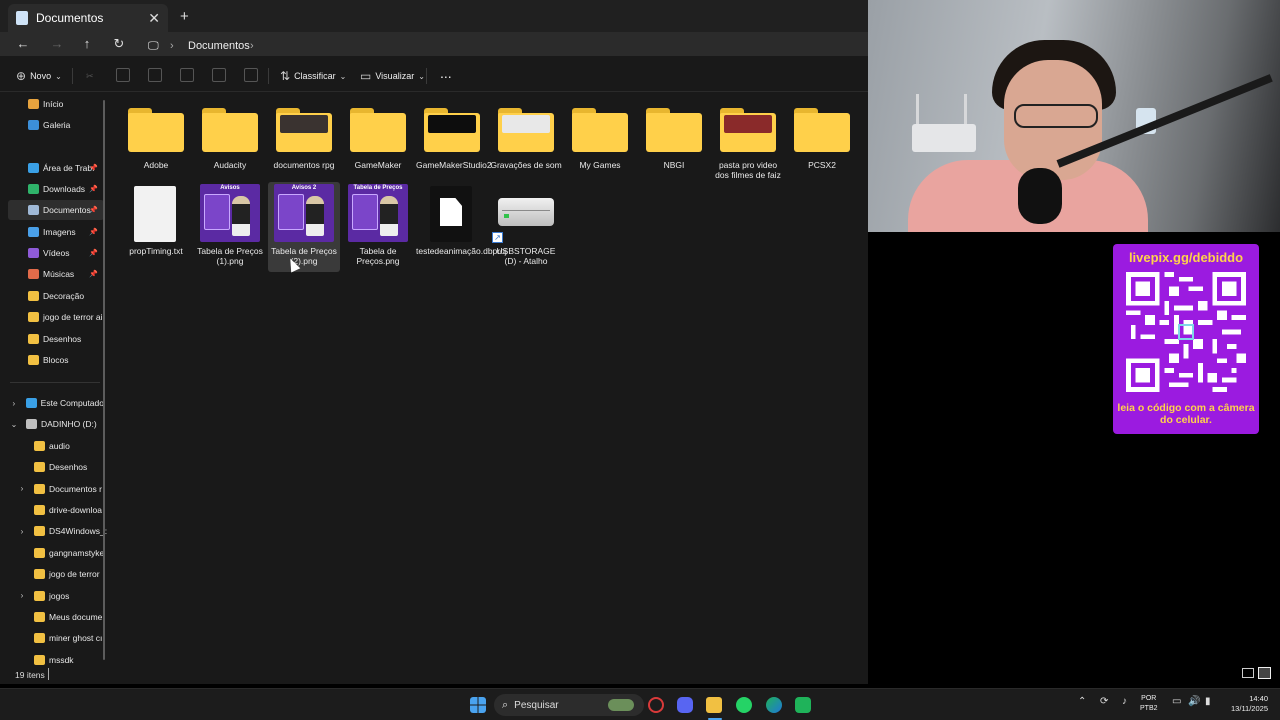  What do you see at coordinates (39, 76) in the screenshot?
I see `new-button: ⊕ Novo ⌄` at bounding box center [39, 76].